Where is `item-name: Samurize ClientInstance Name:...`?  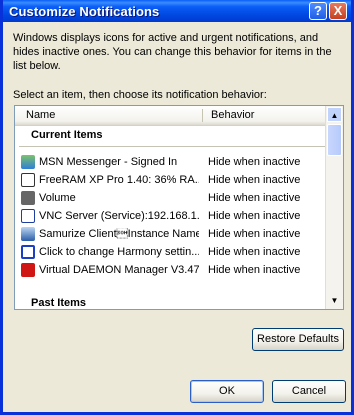 item-name: Samurize ClientInstance Name:... is located at coordinates (119, 234).